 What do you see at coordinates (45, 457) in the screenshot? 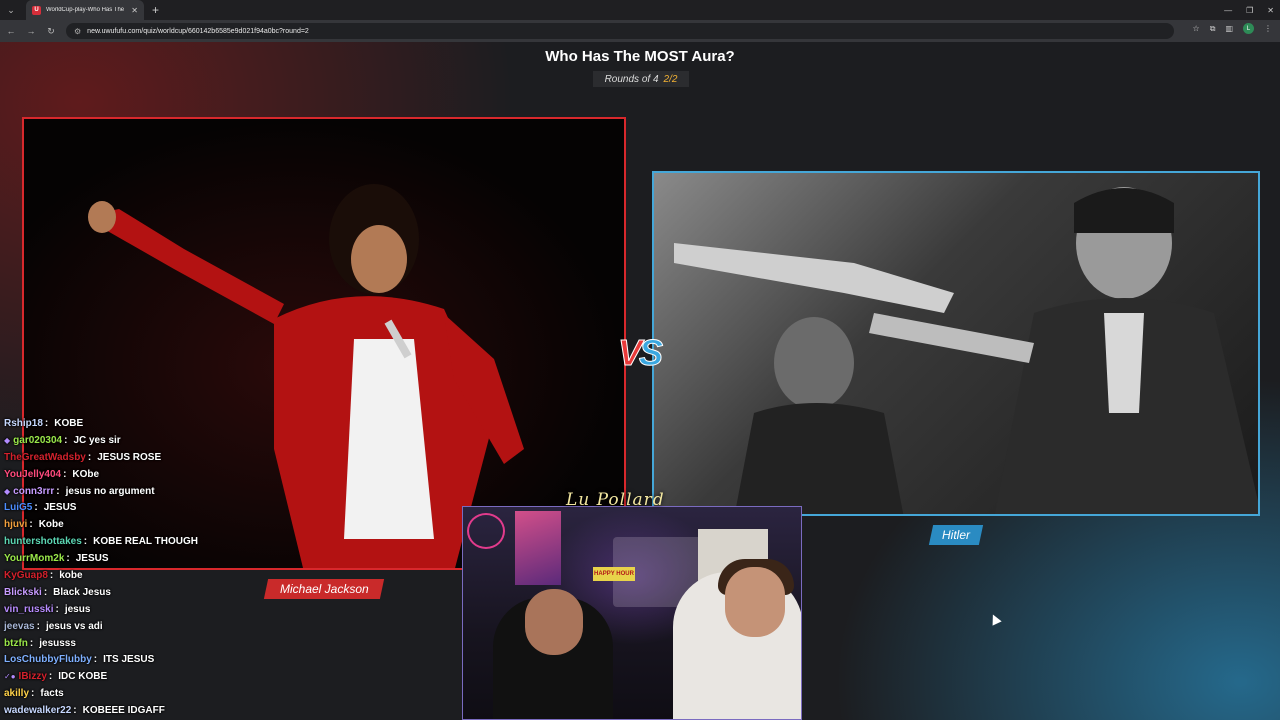
I see `chat-username: TheGreatWadsby` at bounding box center [45, 457].